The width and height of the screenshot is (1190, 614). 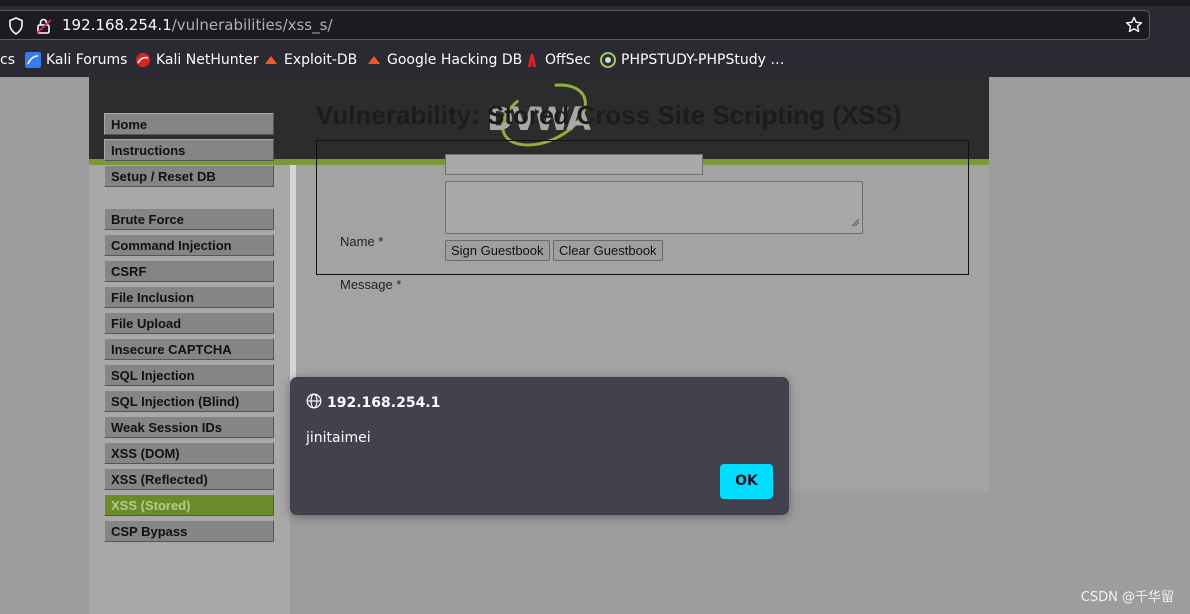 What do you see at coordinates (189, 245) in the screenshot?
I see `menu-item-command-injection: Command Injection` at bounding box center [189, 245].